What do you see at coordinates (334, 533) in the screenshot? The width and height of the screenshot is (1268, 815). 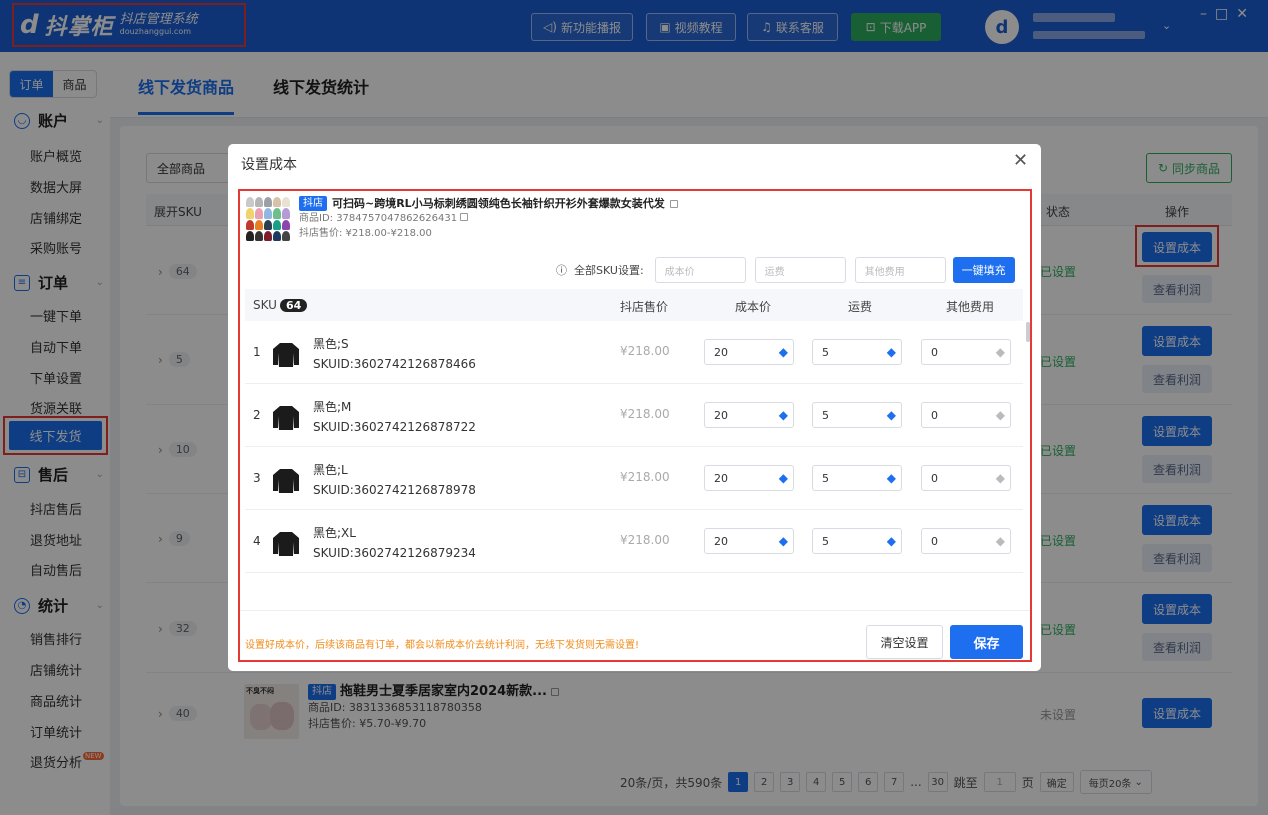 I see `sku-name: 黑色;XL` at bounding box center [334, 533].